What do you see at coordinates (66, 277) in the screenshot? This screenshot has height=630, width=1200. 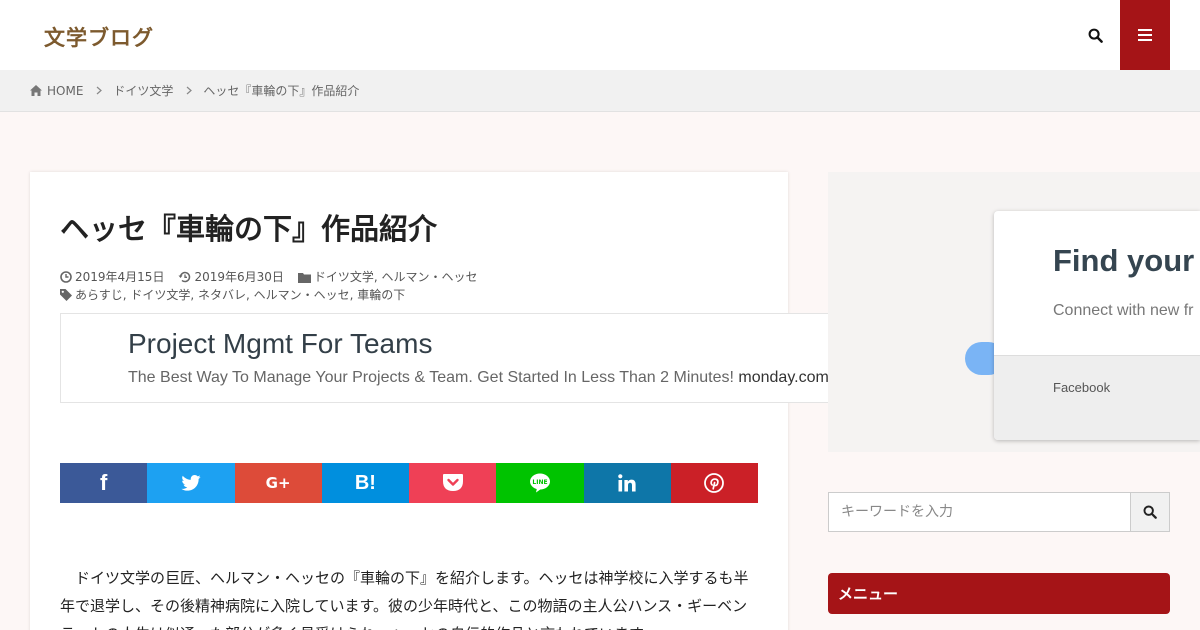 I see `clock-icon` at bounding box center [66, 277].